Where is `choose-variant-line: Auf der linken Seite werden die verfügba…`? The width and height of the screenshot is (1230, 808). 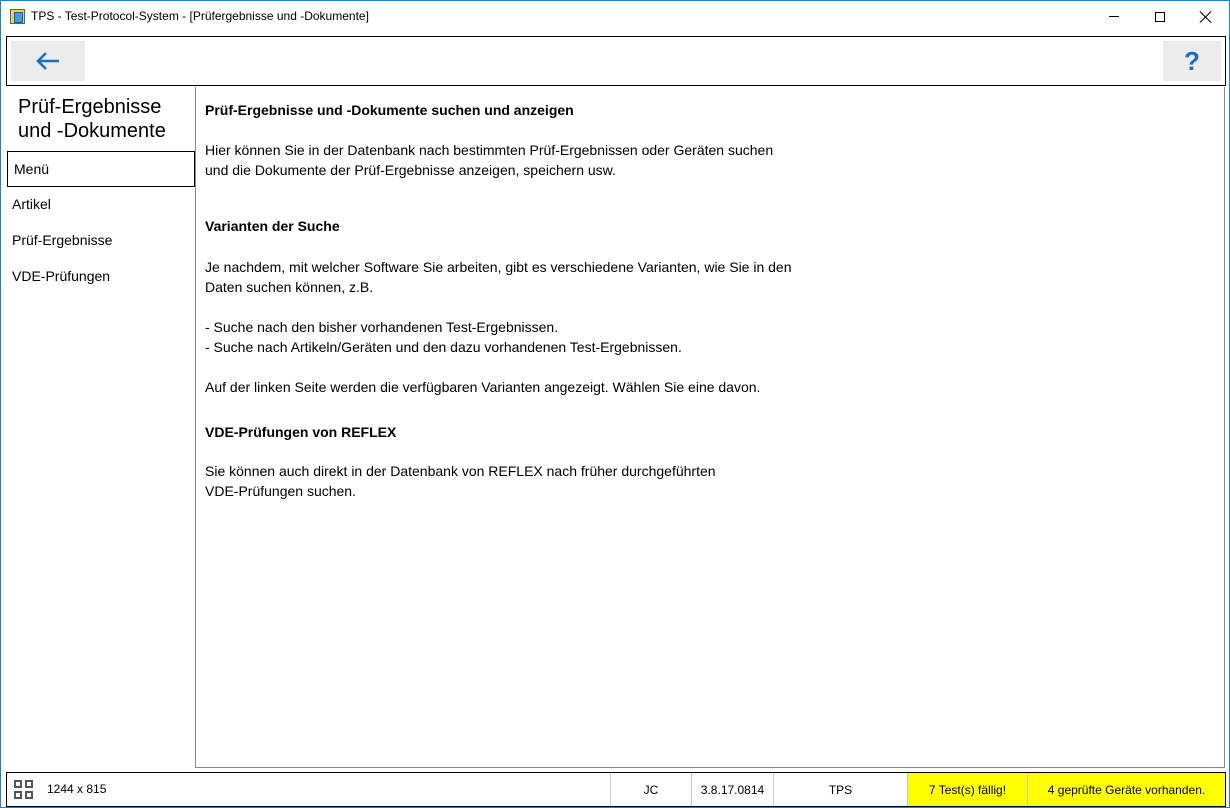 choose-variant-line: Auf der linken Seite werden die verfügba… is located at coordinates (483, 387).